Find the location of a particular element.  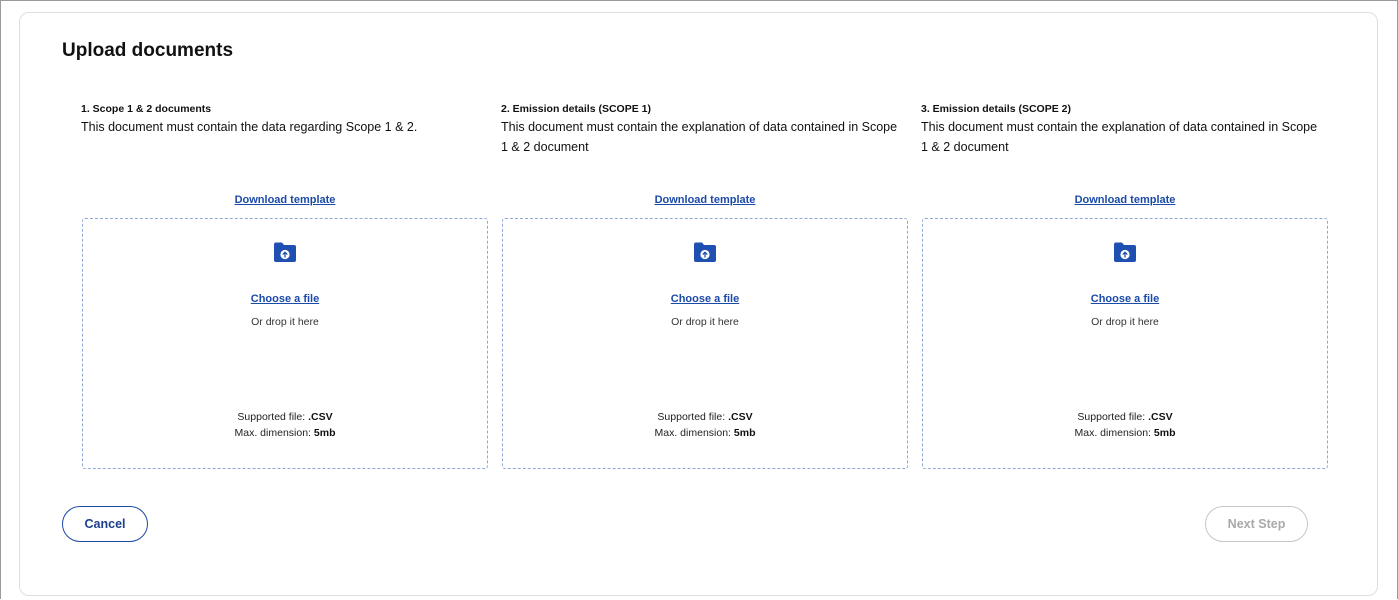

section-heading: 3. Emission details (SCOPE 2) is located at coordinates (996, 109).